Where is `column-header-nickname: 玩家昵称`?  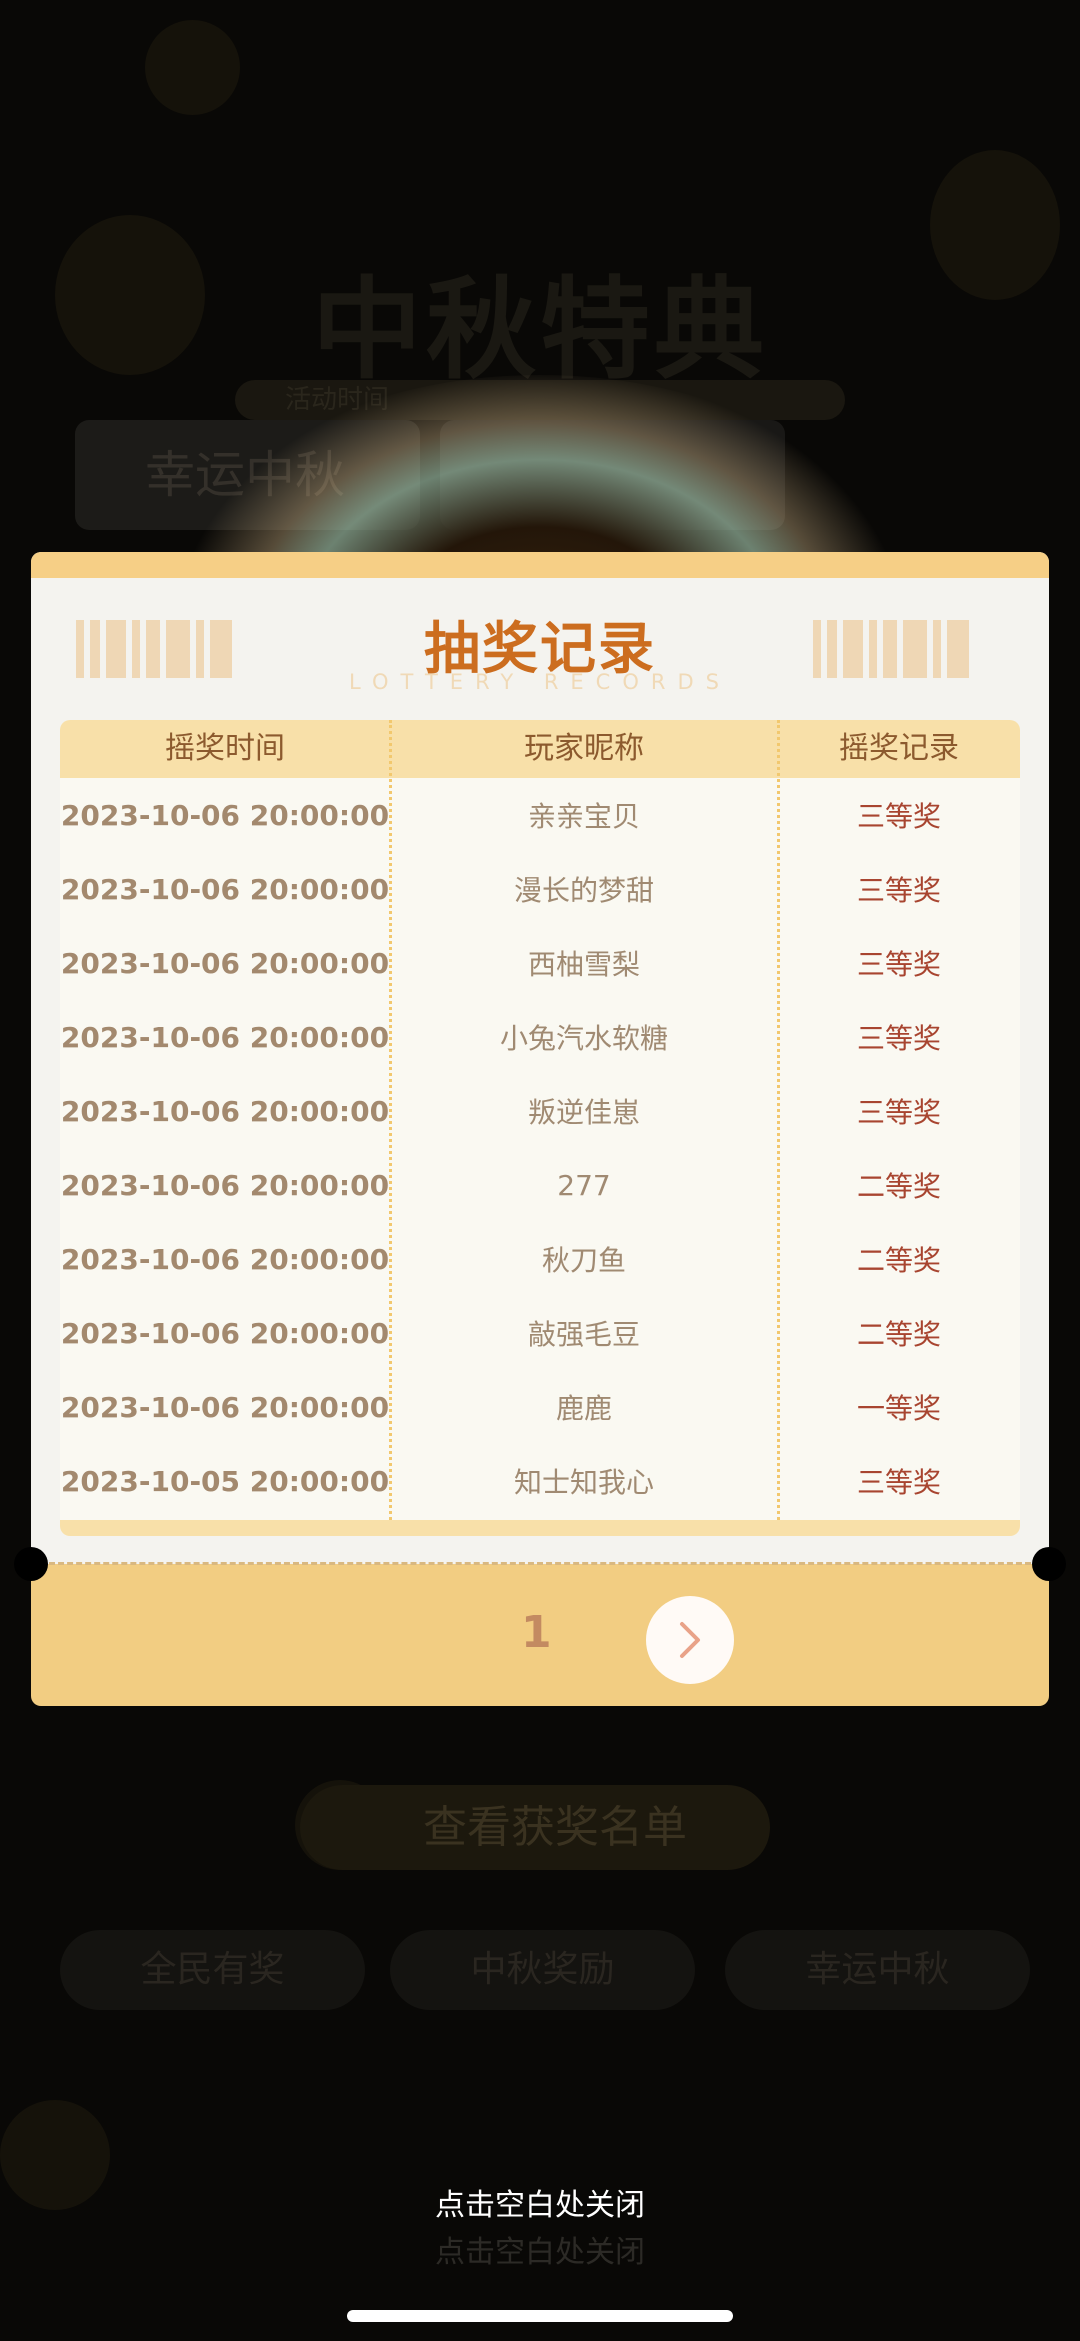 column-header-nickname: 玩家昵称 is located at coordinates (584, 748).